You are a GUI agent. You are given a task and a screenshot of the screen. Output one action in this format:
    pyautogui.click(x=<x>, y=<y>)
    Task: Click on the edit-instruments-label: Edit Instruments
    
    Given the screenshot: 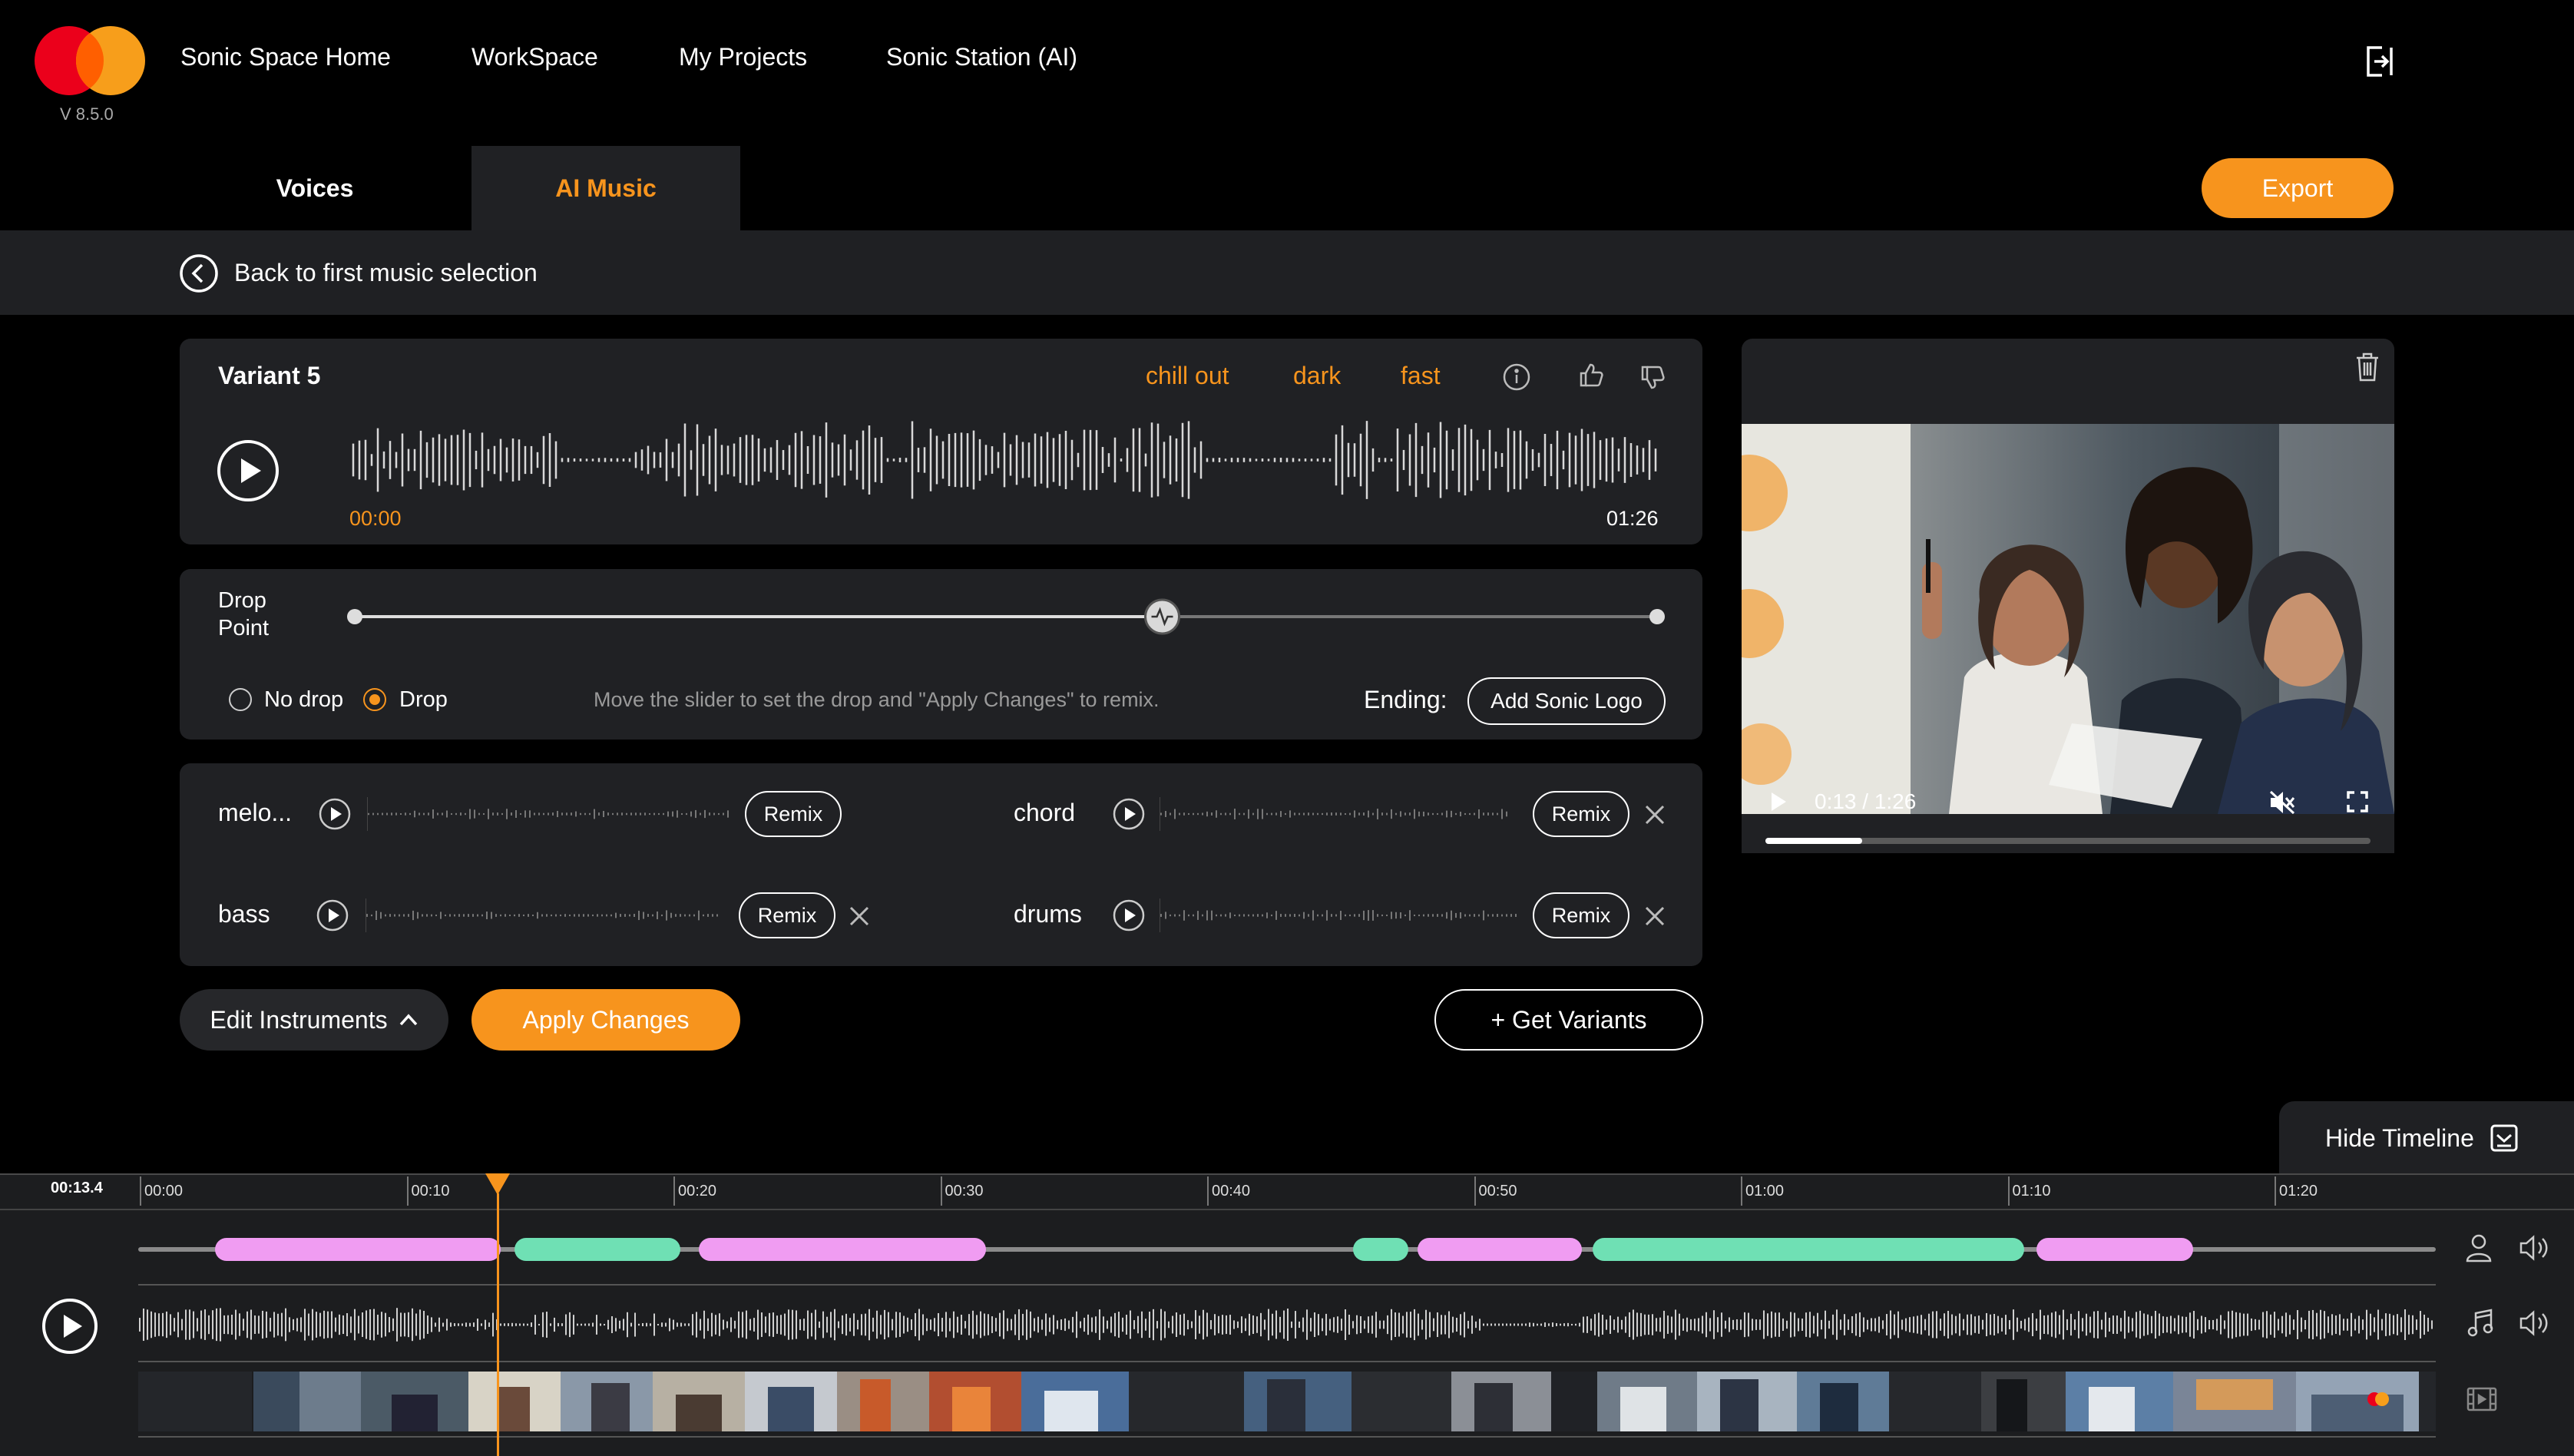 What is the action you would take?
    pyautogui.click(x=299, y=1019)
    